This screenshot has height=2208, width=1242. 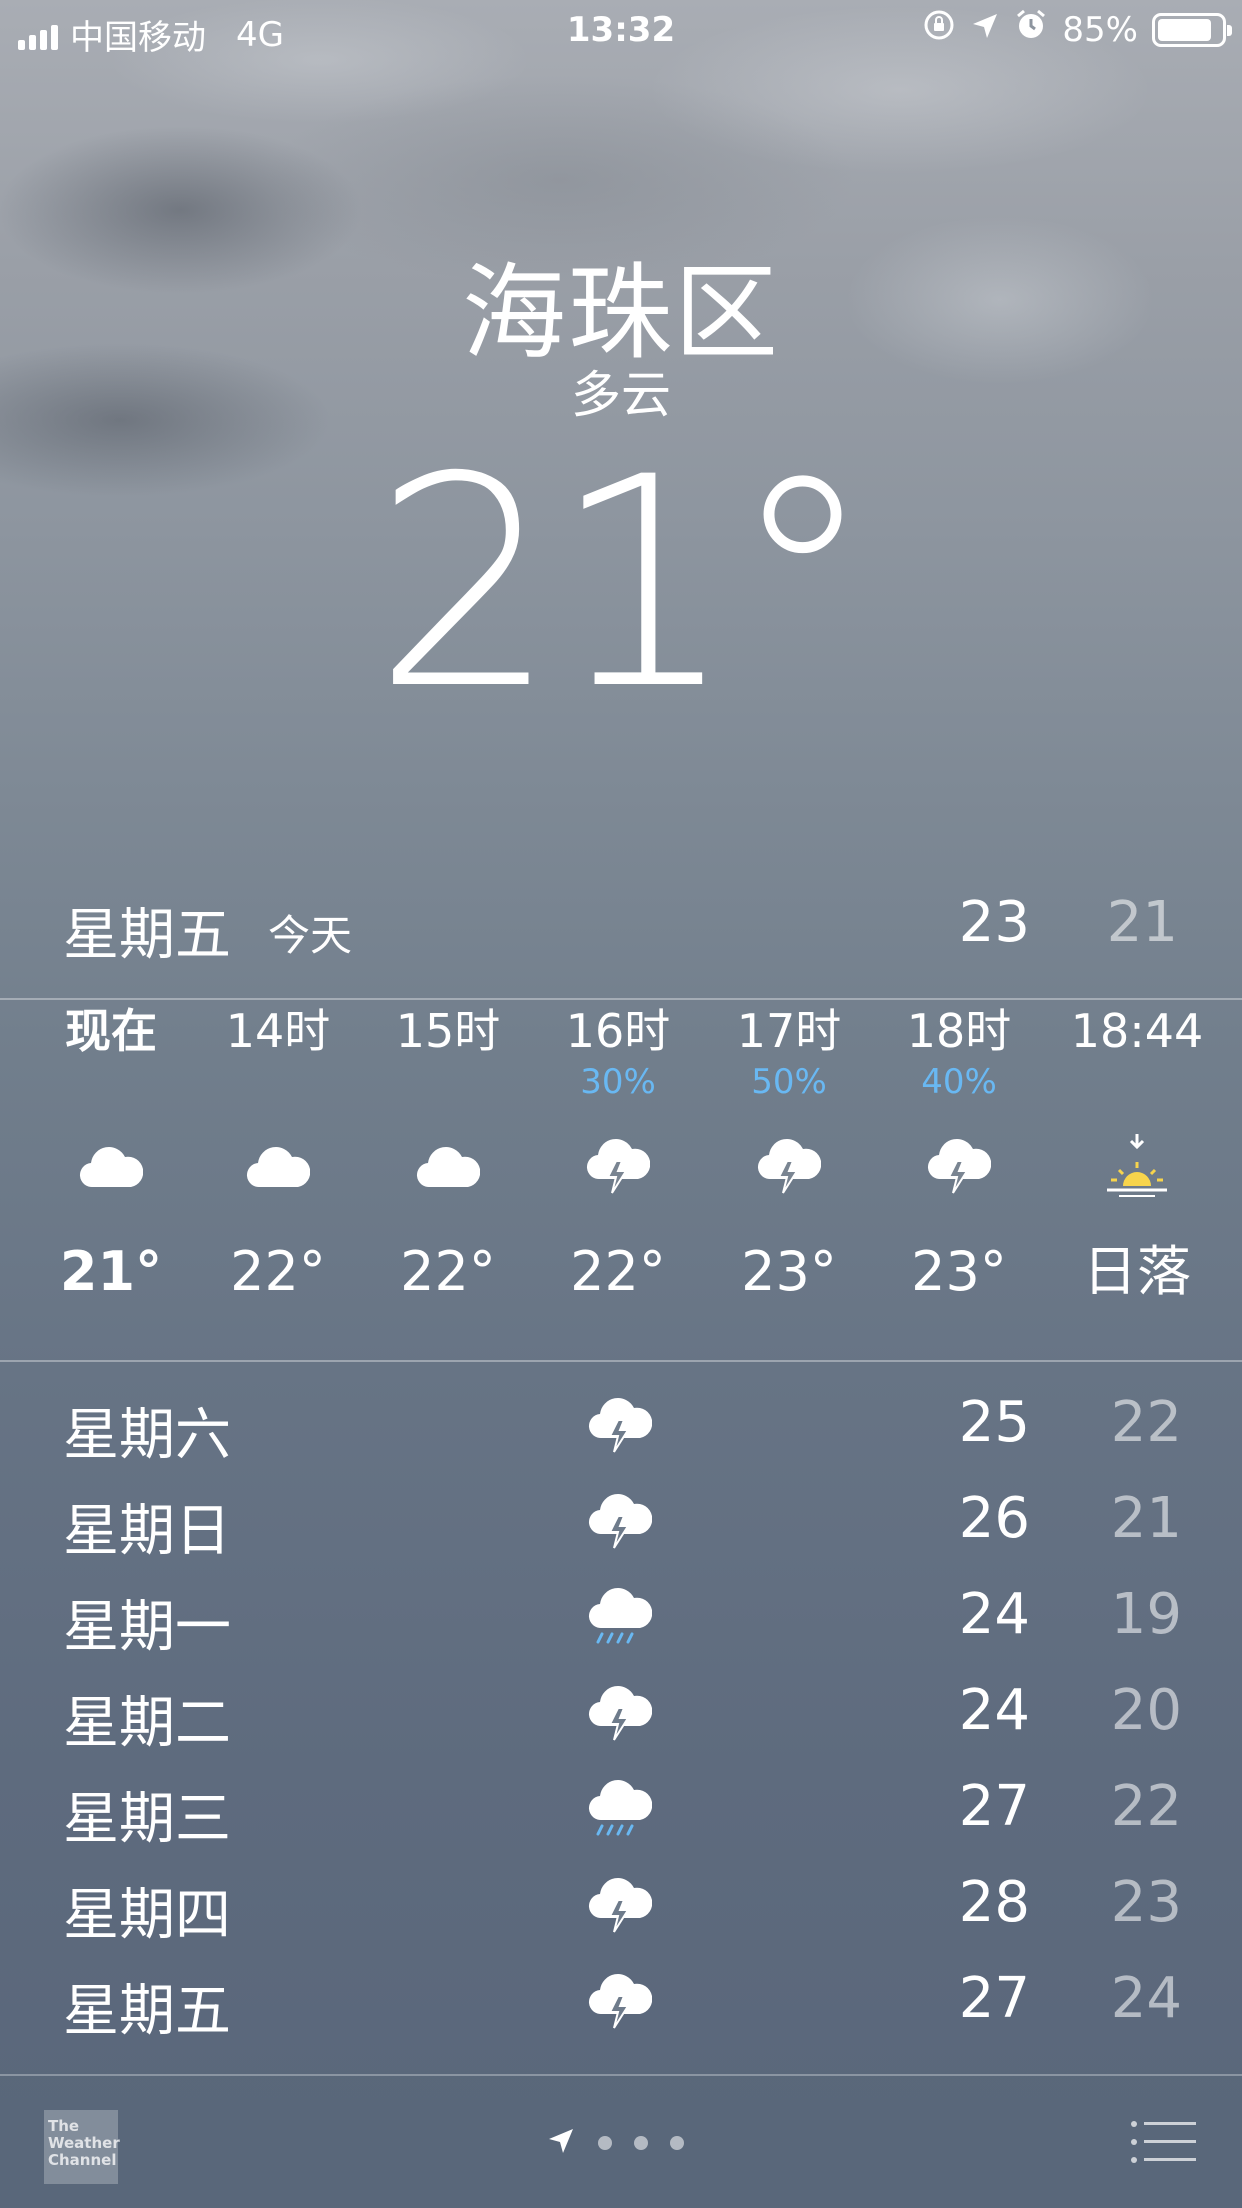 What do you see at coordinates (147, 1819) in the screenshot?
I see `day-name: 星期三` at bounding box center [147, 1819].